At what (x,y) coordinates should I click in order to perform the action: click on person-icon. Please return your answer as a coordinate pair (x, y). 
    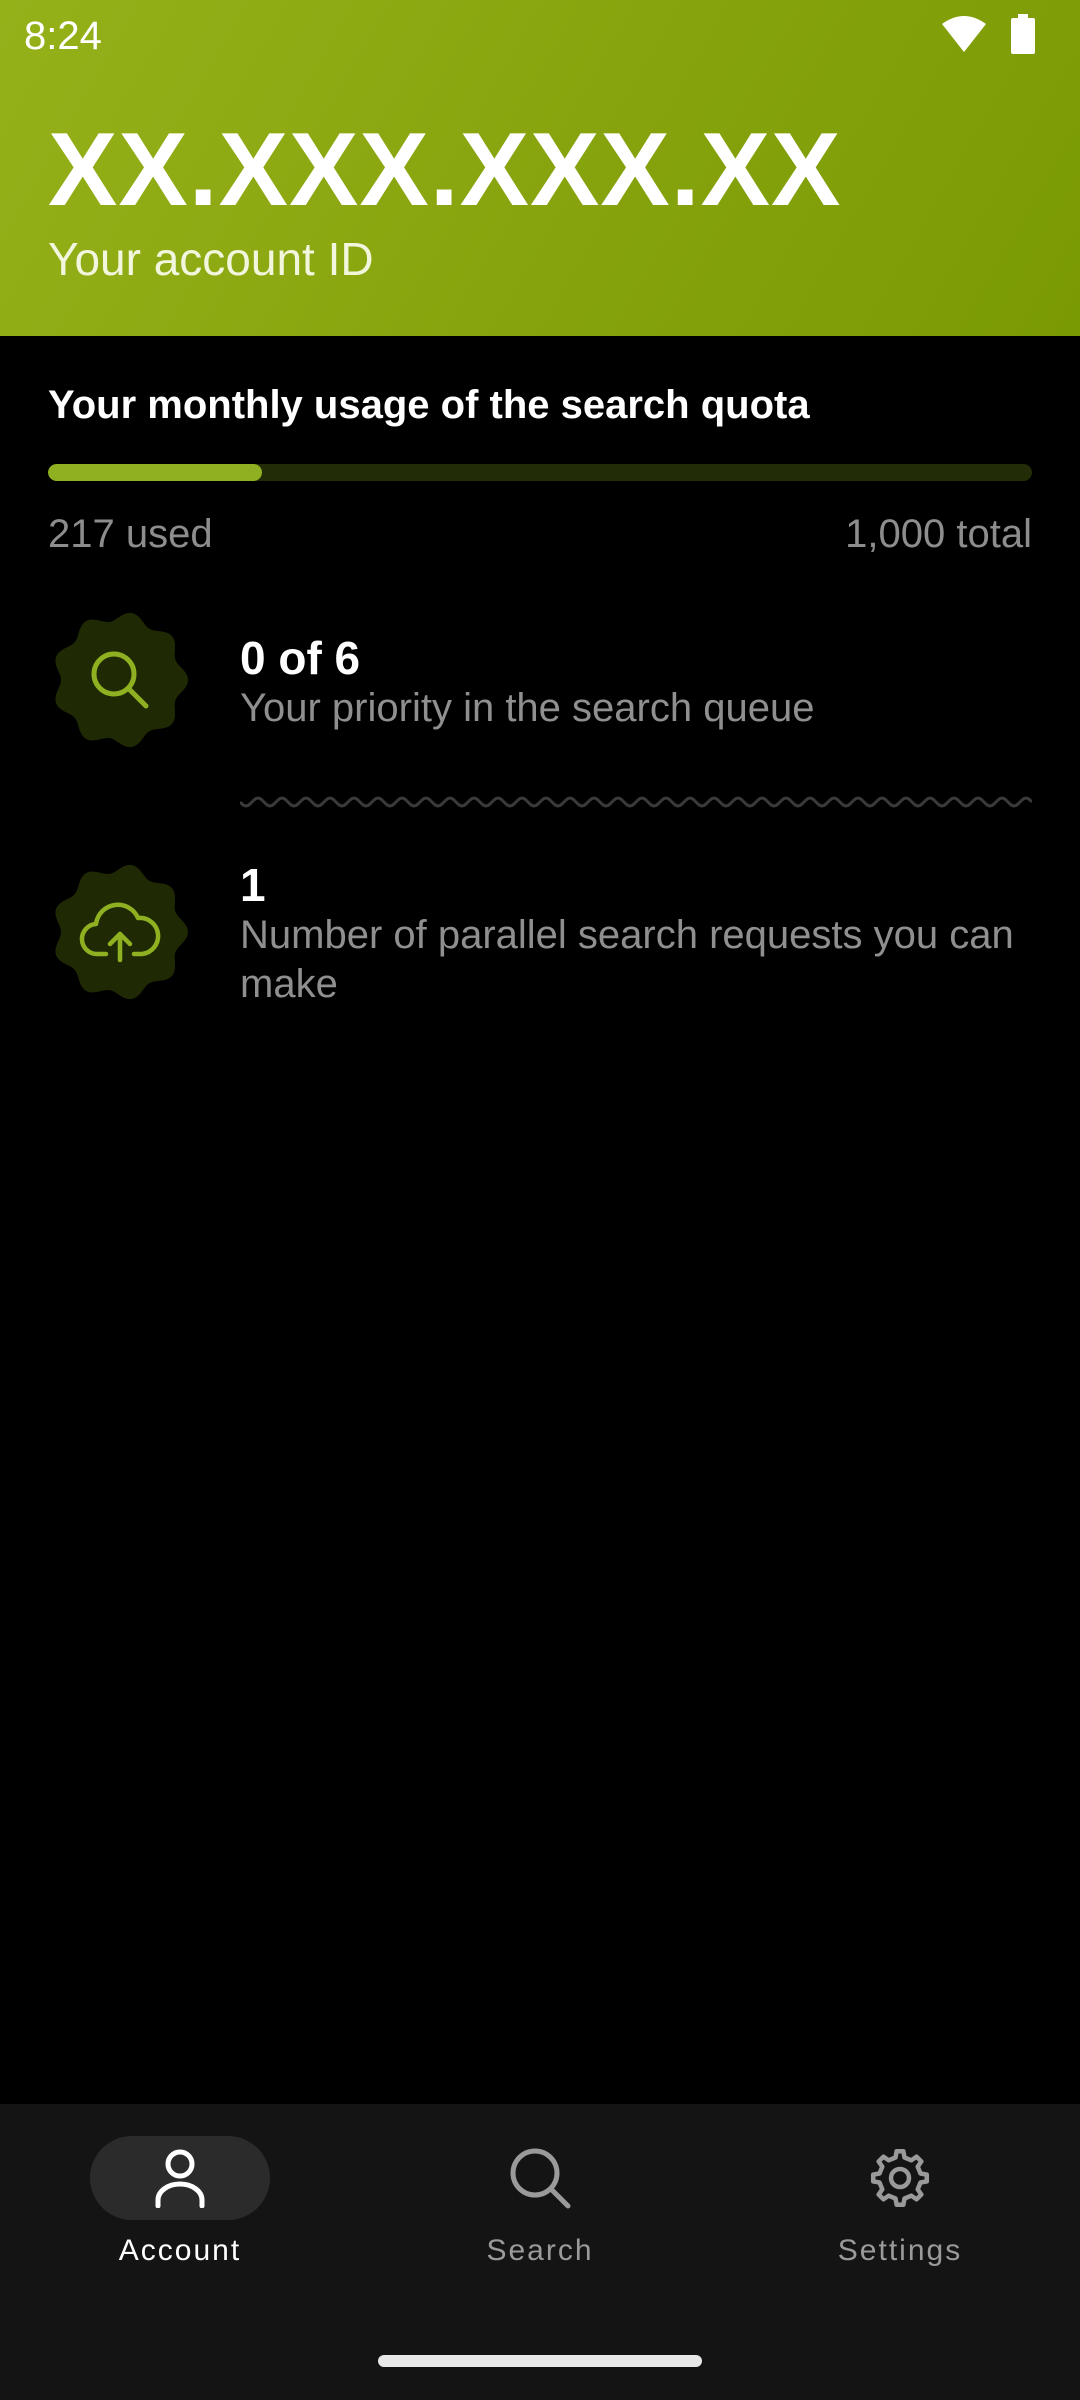
    Looking at the image, I should click on (180, 2178).